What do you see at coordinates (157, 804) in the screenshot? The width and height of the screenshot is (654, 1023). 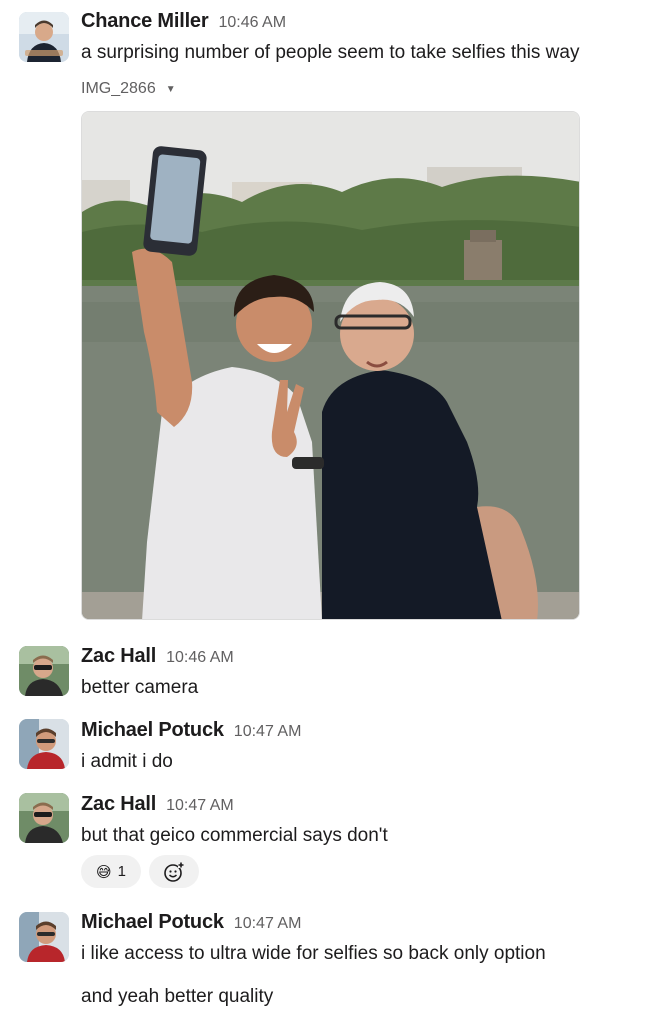 I see `message-header: Zac Hall 10:47 AM` at bounding box center [157, 804].